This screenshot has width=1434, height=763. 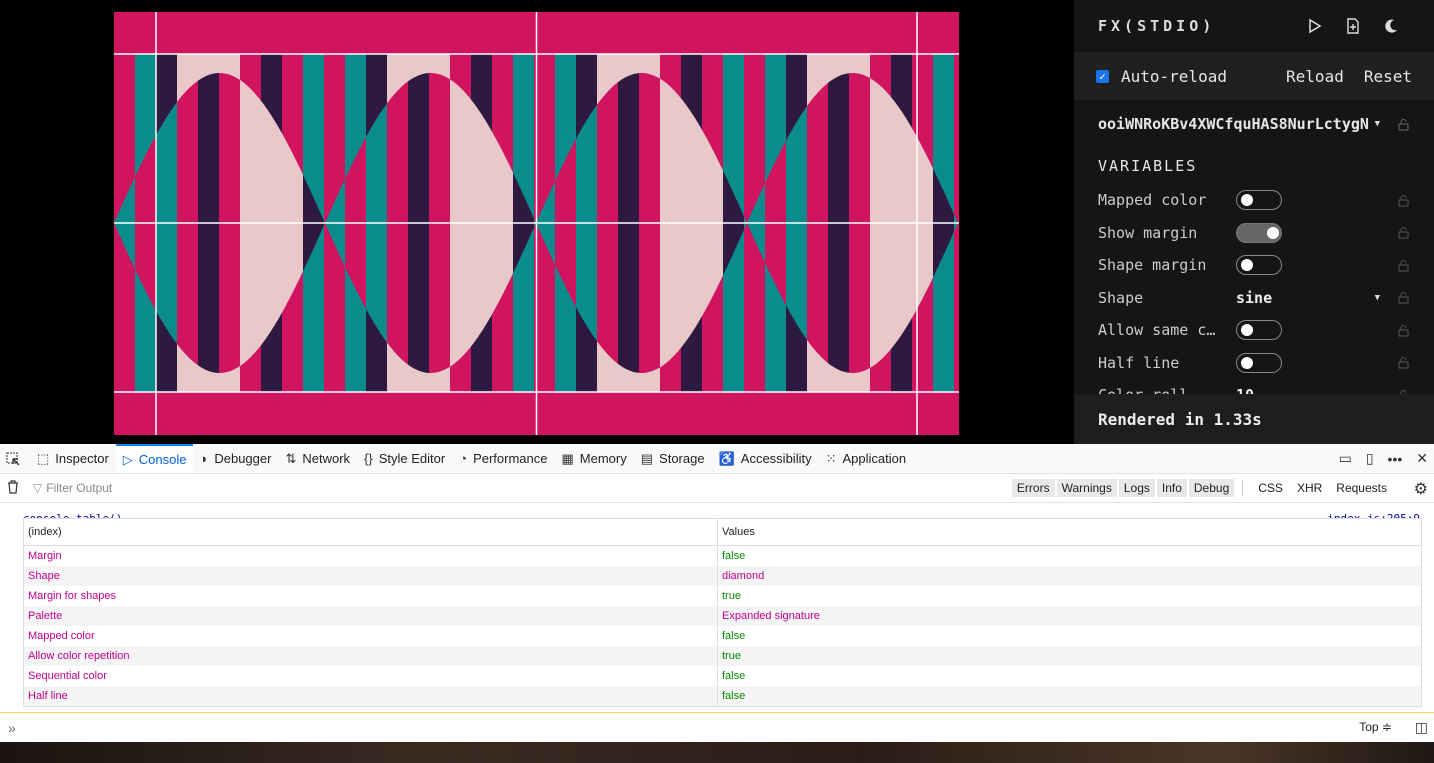 What do you see at coordinates (1315, 26) in the screenshot?
I see `play-icon` at bounding box center [1315, 26].